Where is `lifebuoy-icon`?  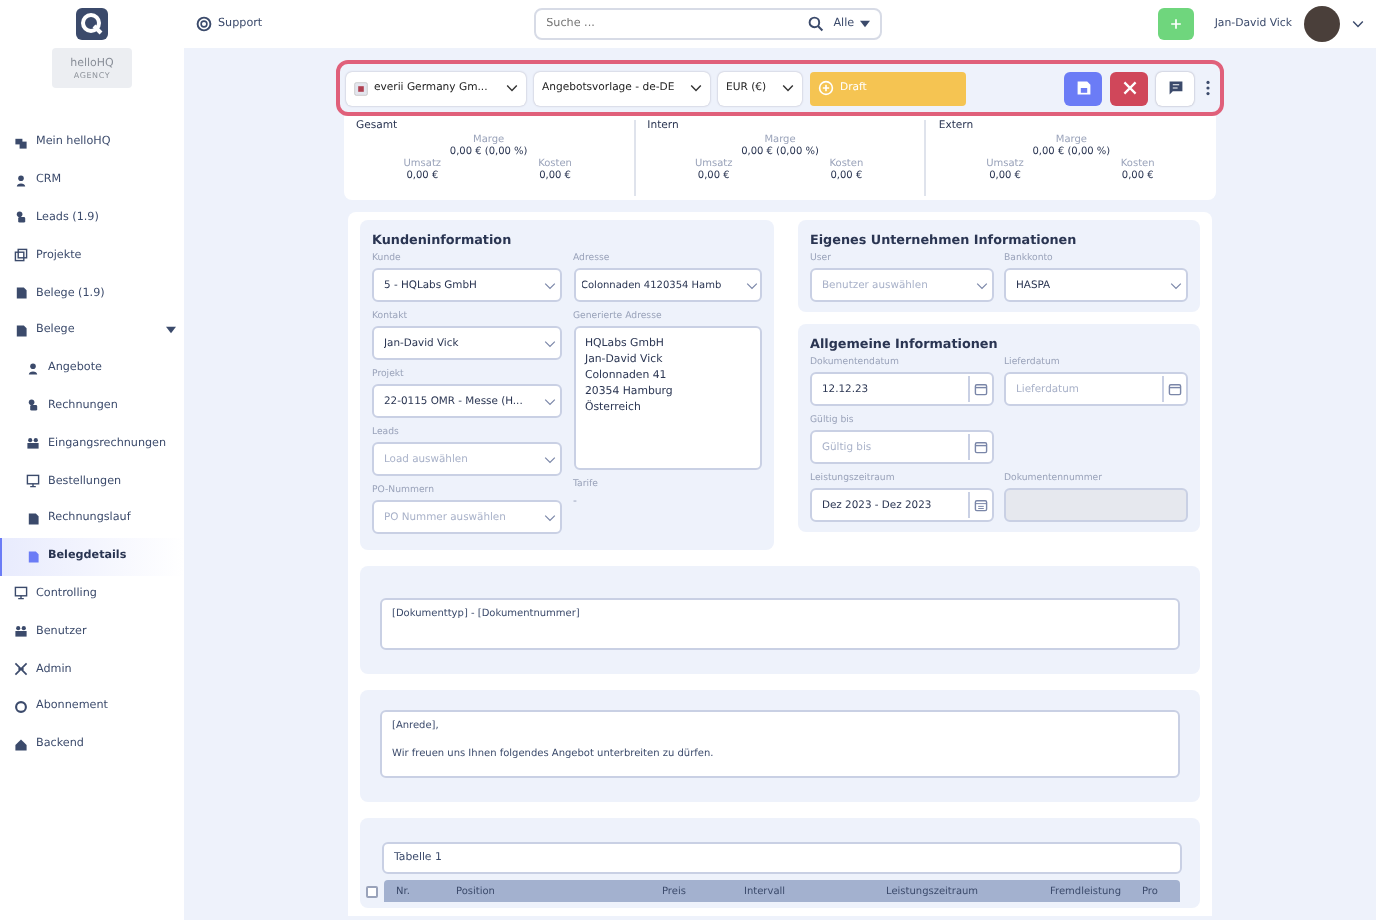
lifebuoy-icon is located at coordinates (204, 24).